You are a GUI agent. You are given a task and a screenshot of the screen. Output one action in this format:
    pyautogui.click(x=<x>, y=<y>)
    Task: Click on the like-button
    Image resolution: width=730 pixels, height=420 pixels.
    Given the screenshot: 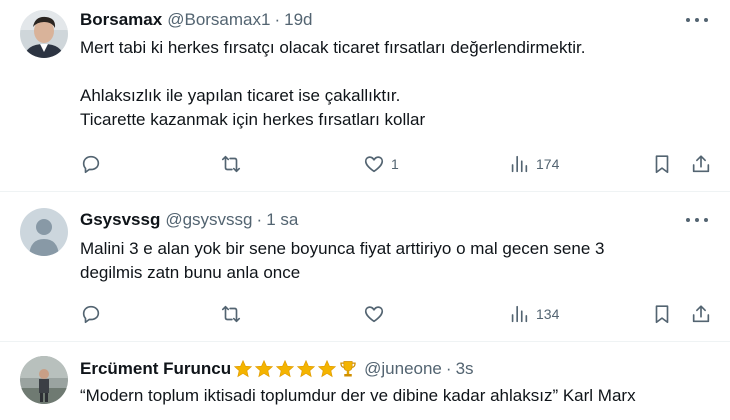 What is the action you would take?
    pyautogui.click(x=374, y=314)
    